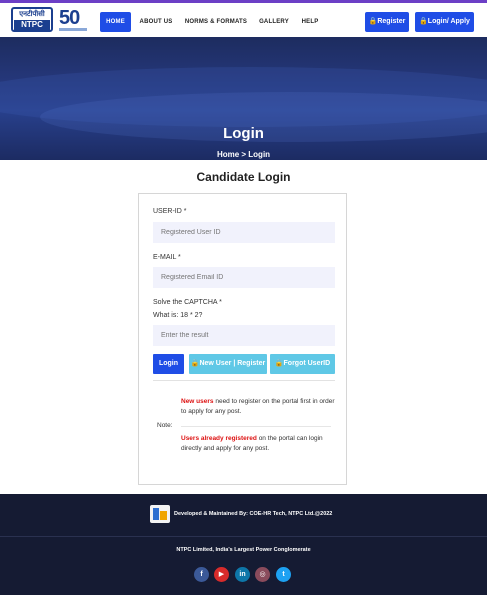  What do you see at coordinates (244, 232) in the screenshot?
I see `userid-input` at bounding box center [244, 232].